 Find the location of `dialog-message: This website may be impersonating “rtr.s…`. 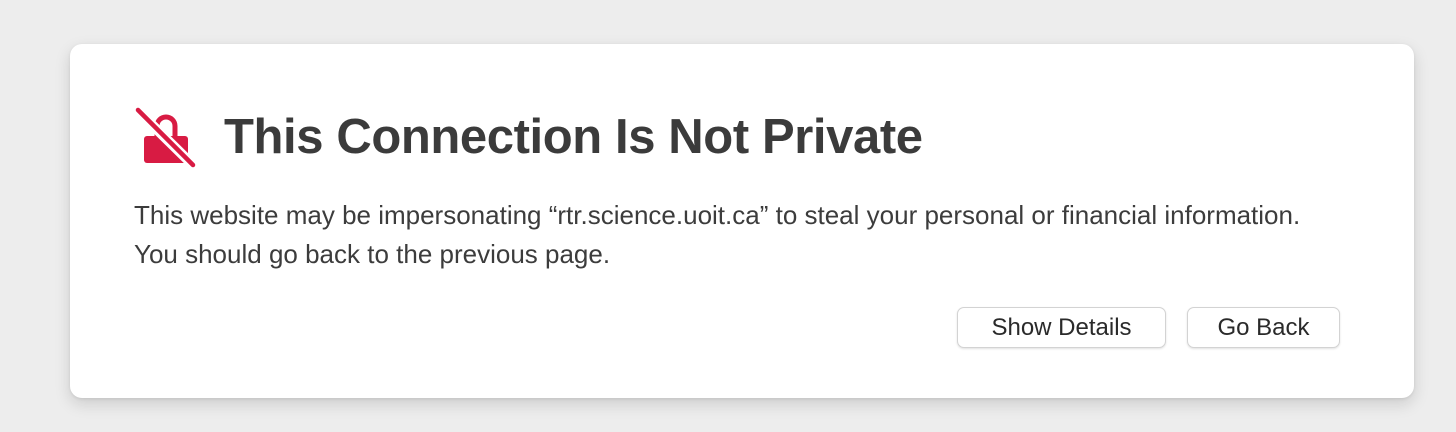

dialog-message: This website may be impersonating “rtr.s… is located at coordinates (717, 234).